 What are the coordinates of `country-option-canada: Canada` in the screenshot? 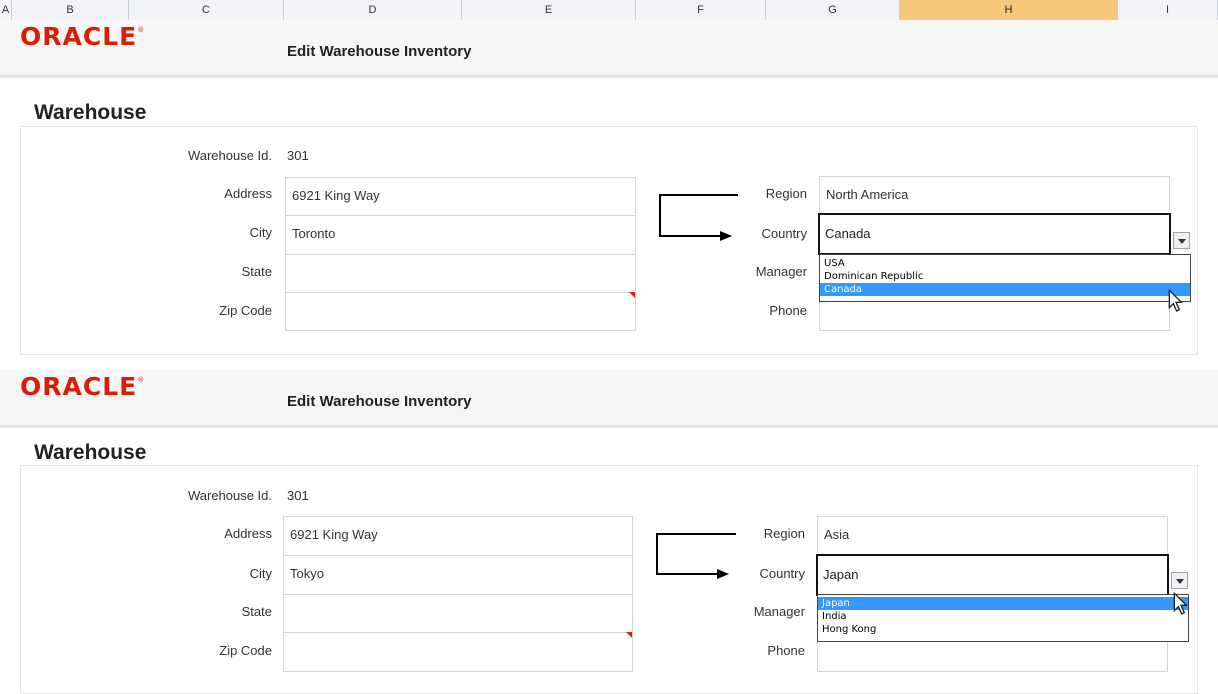 It's located at (1005, 289).